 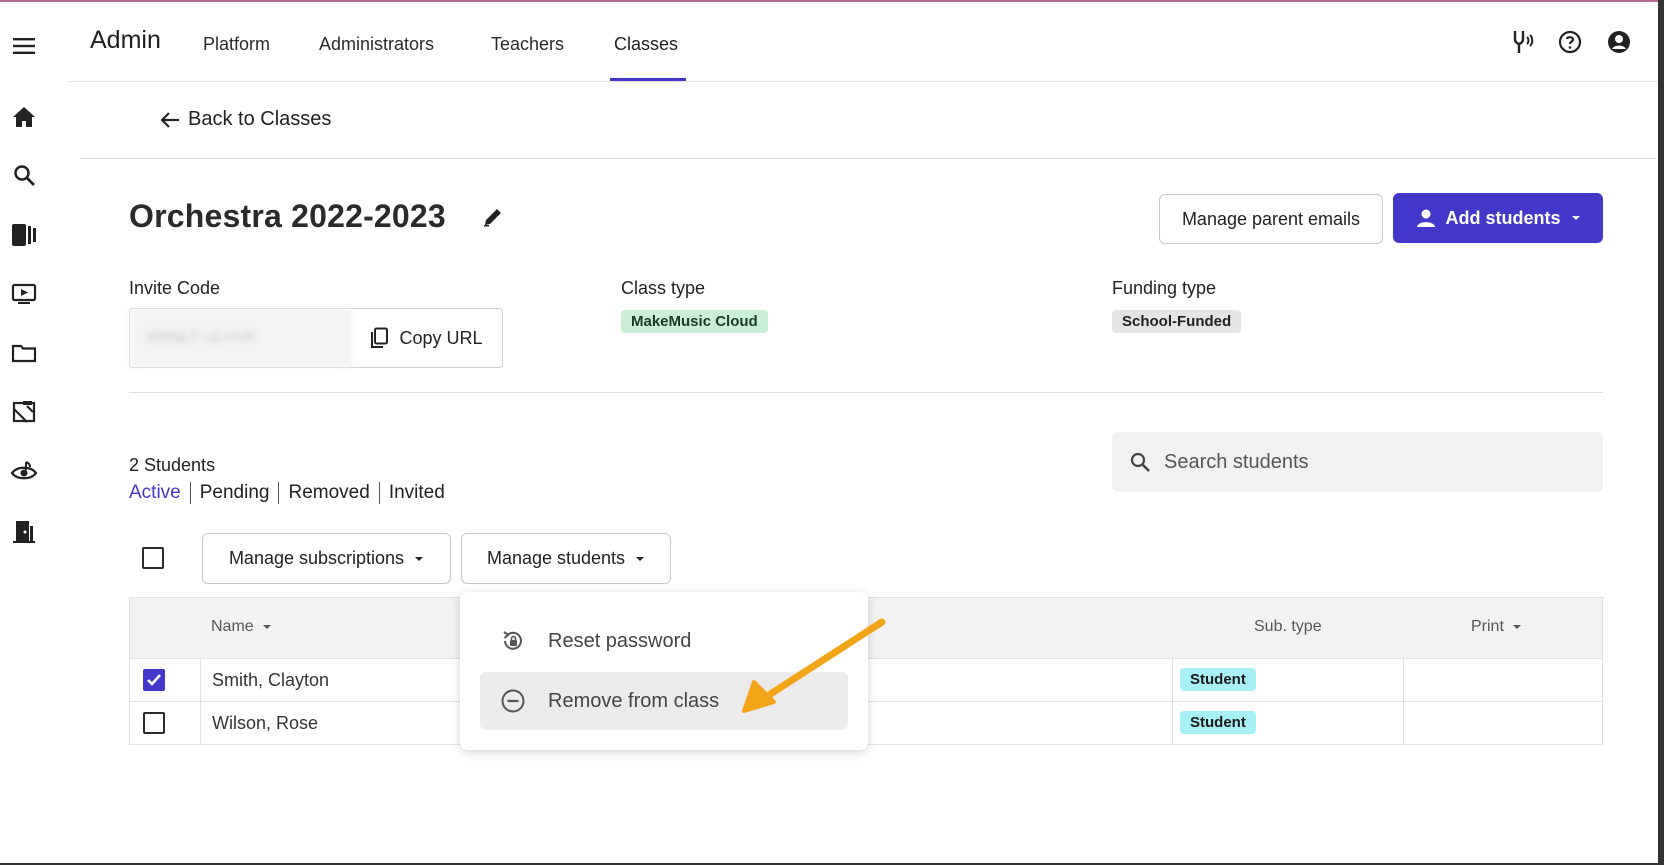 What do you see at coordinates (24, 235) in the screenshot?
I see `library-icon` at bounding box center [24, 235].